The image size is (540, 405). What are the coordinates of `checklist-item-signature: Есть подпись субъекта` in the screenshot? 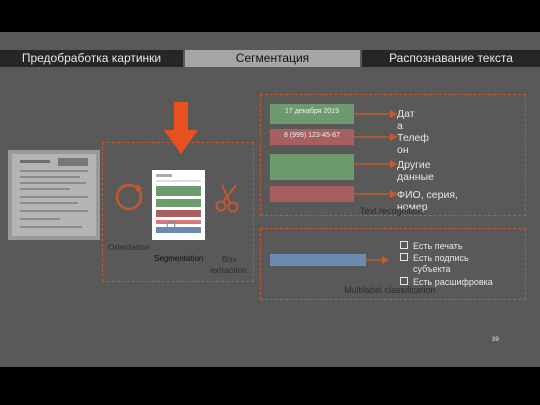 It's located at (434, 264).